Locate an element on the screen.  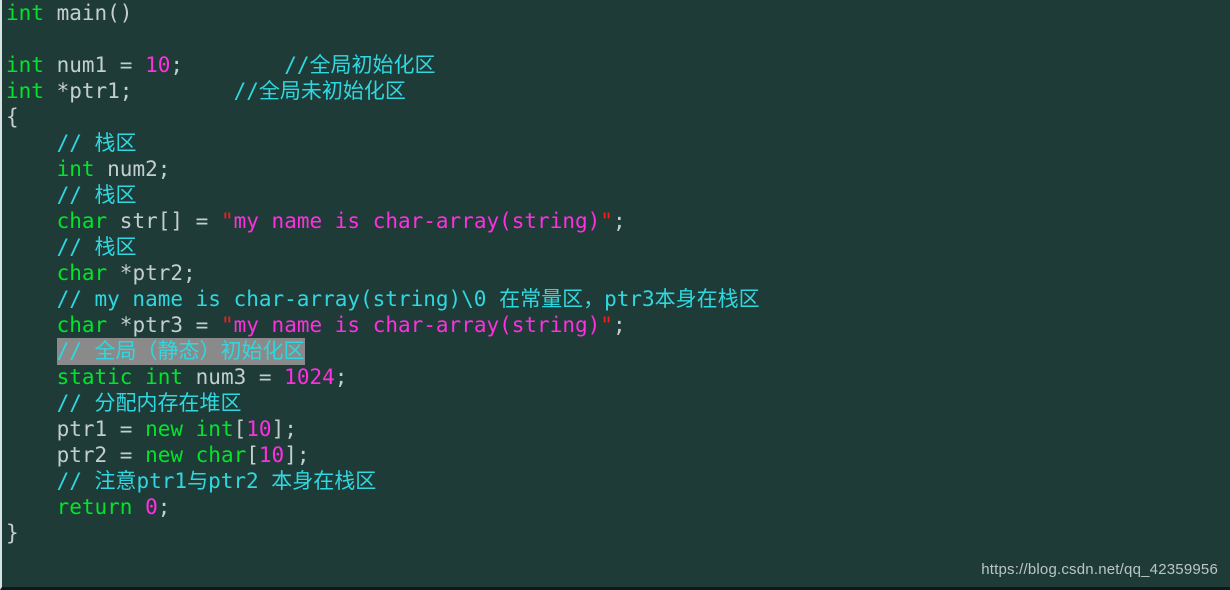
code-token-id: ptr1 is located at coordinates (88, 429).